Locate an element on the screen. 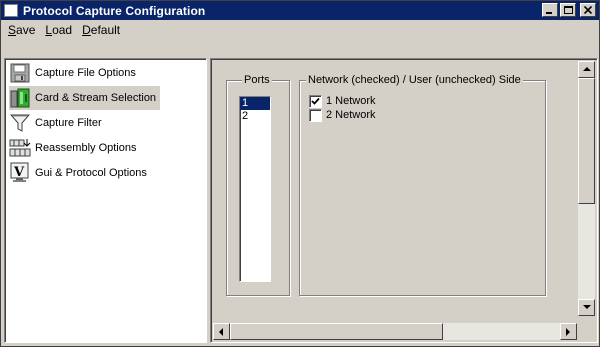  tree-item-capture-file-options: Capture File Options is located at coordinates (74, 73).